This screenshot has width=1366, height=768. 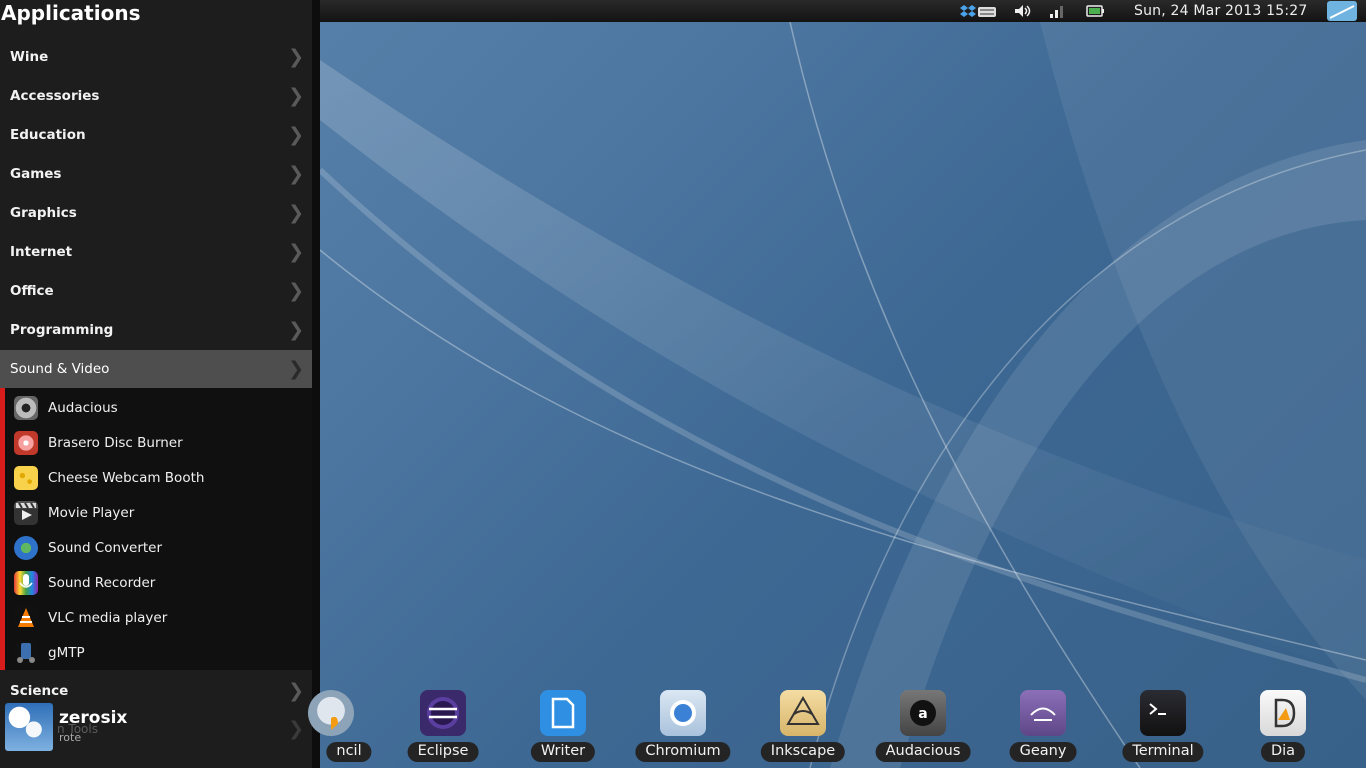 I want to click on dock-label: Dia, so click(x=1283, y=752).